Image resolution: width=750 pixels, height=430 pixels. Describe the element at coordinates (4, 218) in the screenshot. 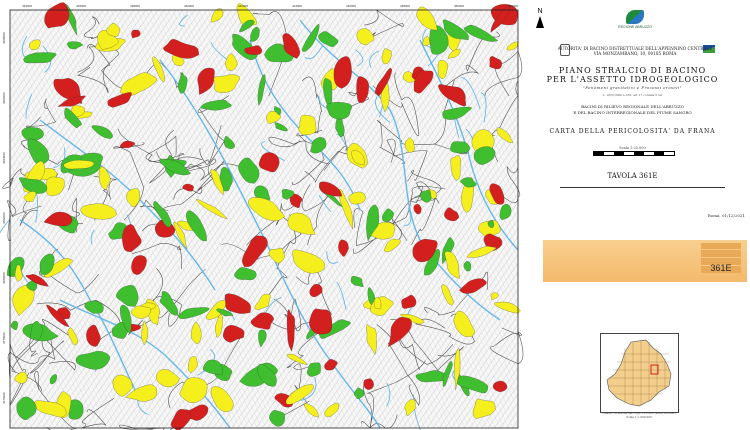

I see `grid-label-left: 4682000` at that location.